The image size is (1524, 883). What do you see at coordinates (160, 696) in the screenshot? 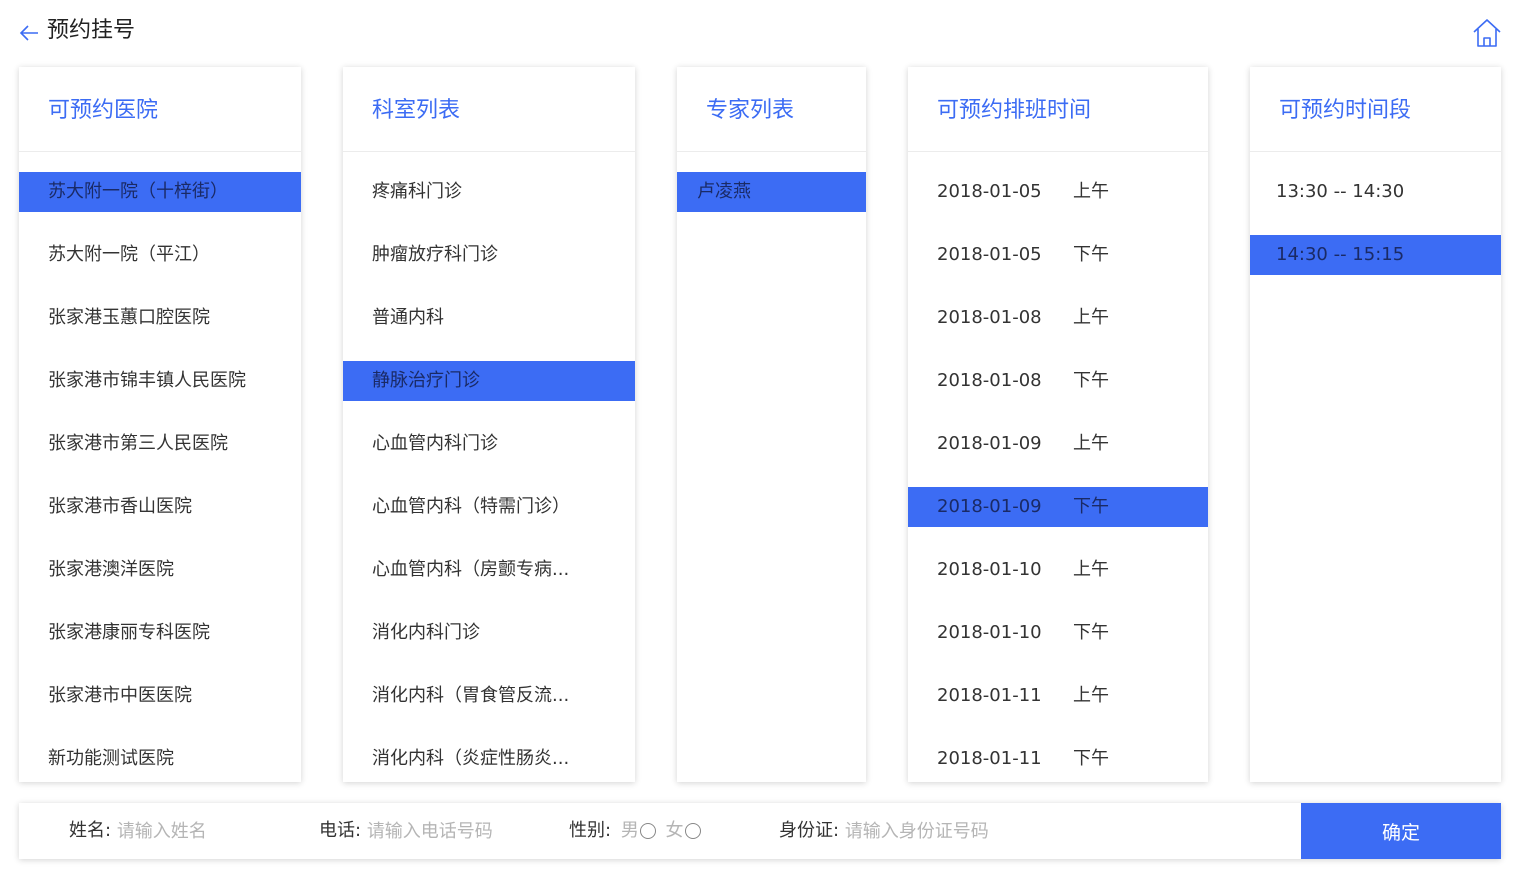
I see `hospital-item: 张家港市中医医院` at bounding box center [160, 696].